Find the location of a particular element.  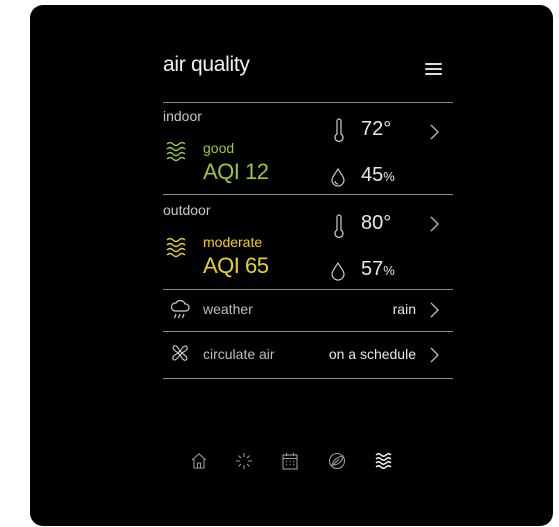

divider is located at coordinates (308, 378).